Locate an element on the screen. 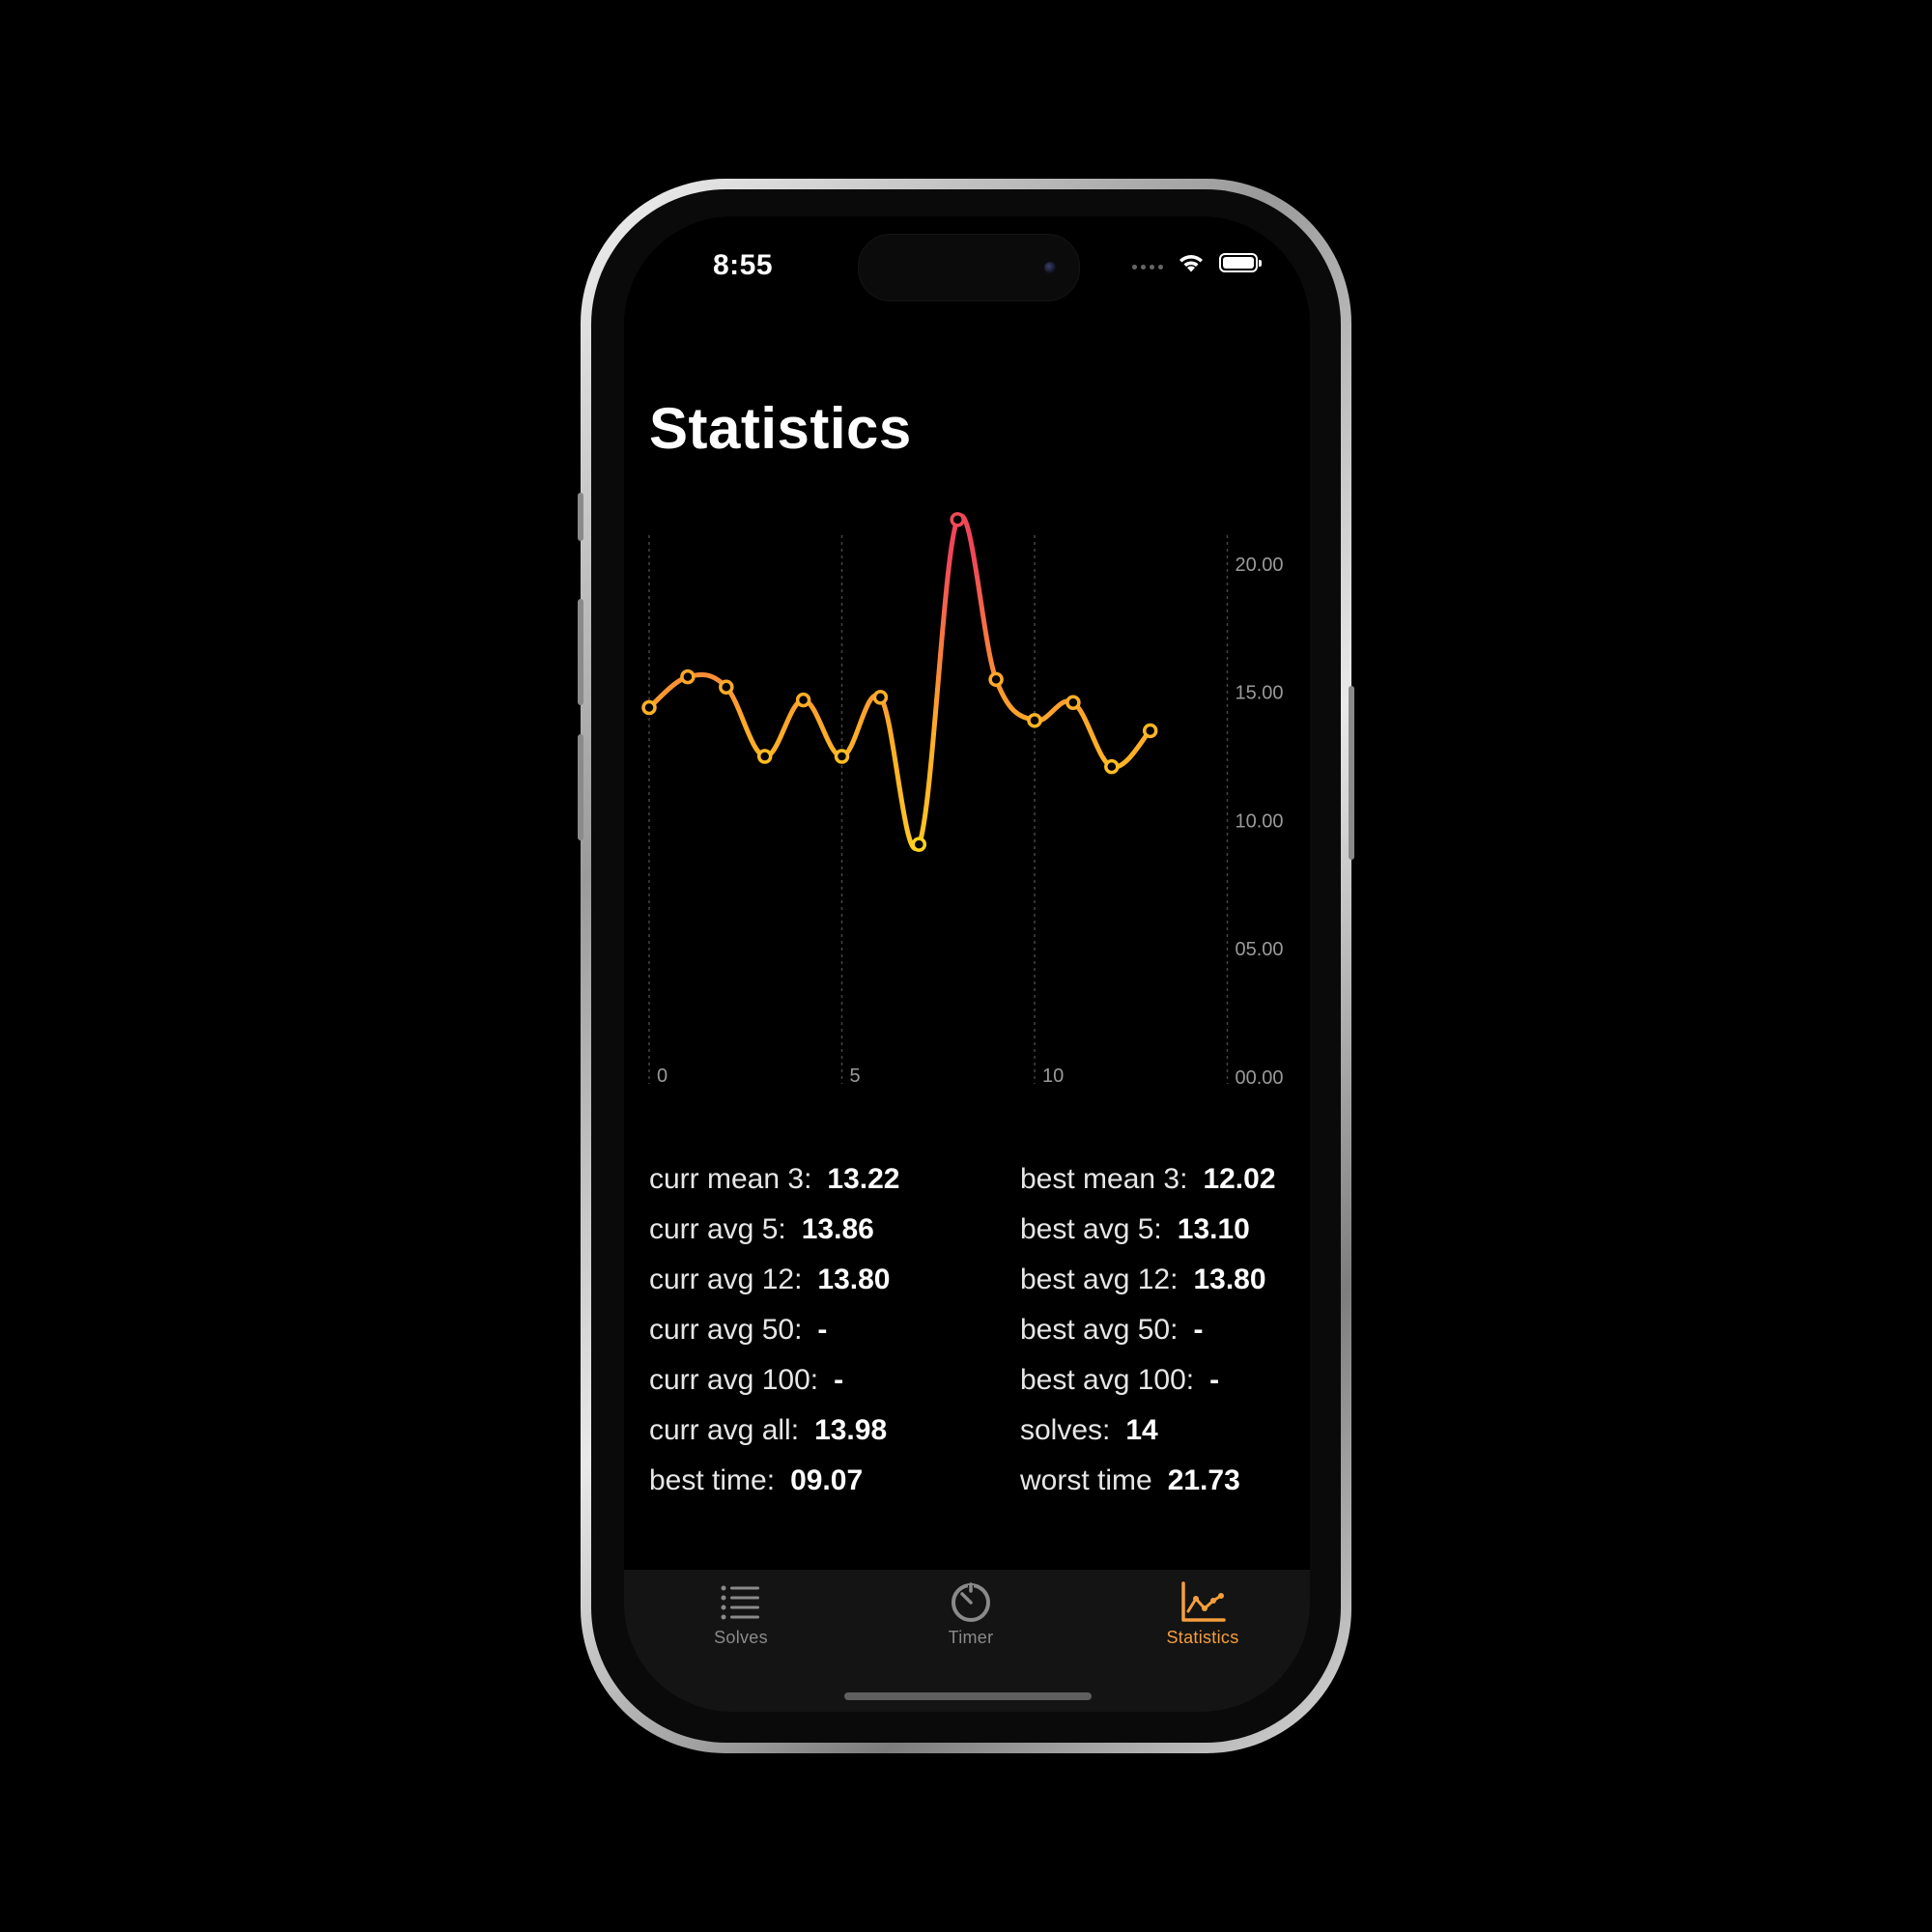  stat-row: curr avg 5: 13.86 is located at coordinates (808, 1238).